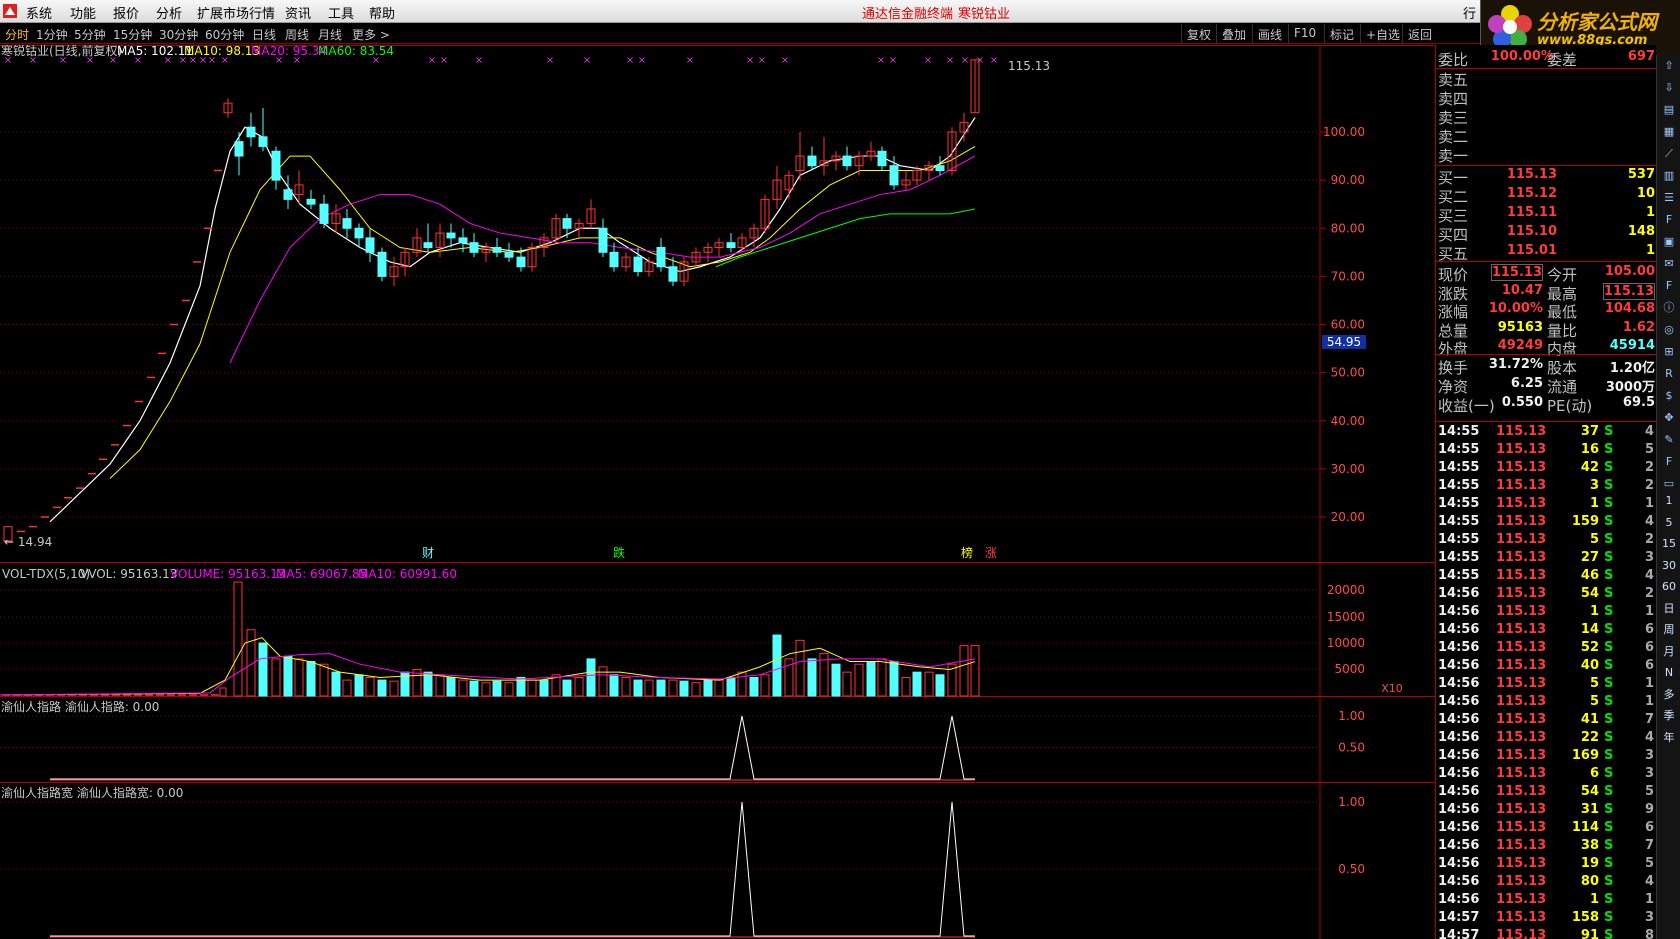 This screenshot has height=939, width=1680. I want to click on tab-1min: 1分钟, so click(52, 34).